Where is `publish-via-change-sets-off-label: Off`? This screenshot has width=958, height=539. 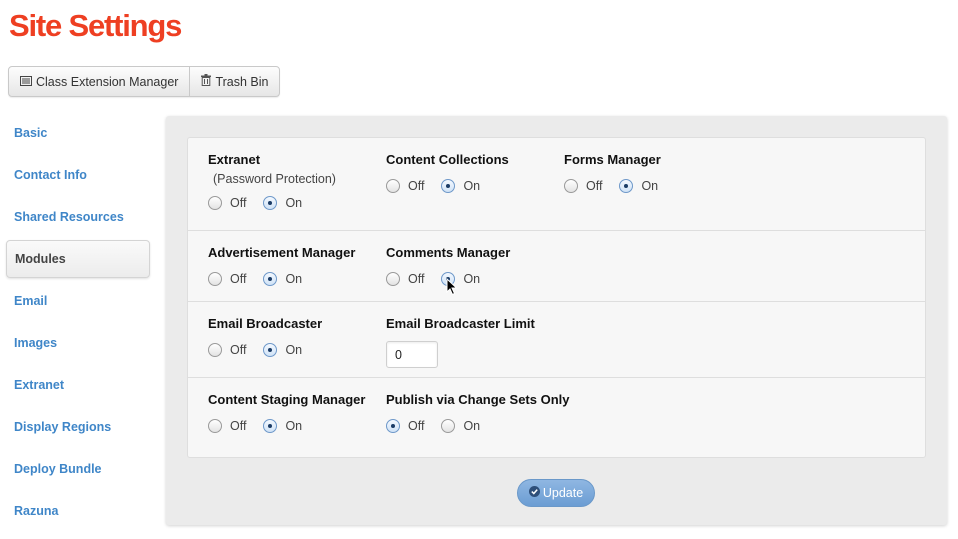 publish-via-change-sets-off-label: Off is located at coordinates (416, 426).